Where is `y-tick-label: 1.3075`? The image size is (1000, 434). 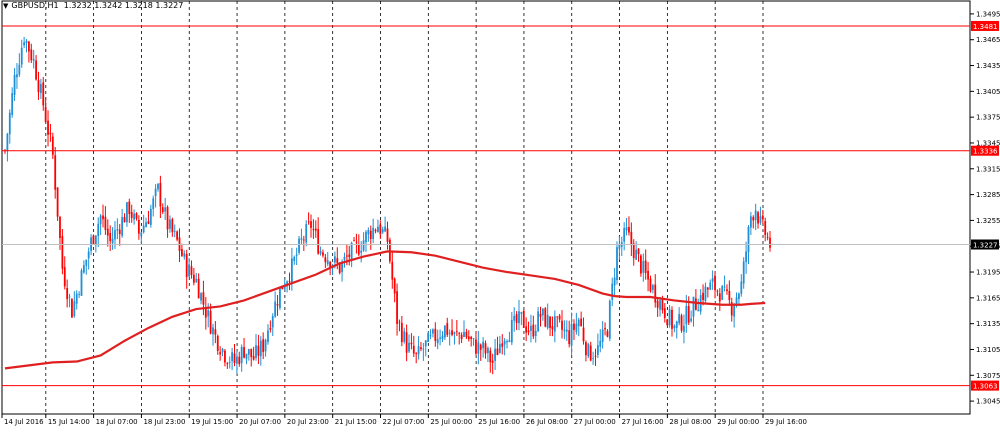
y-tick-label: 1.3075 is located at coordinates (988, 376).